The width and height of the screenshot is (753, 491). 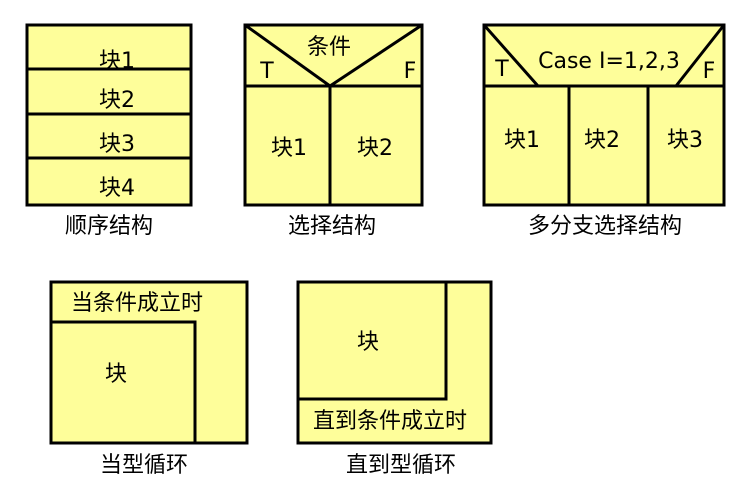 What do you see at coordinates (149, 379) in the screenshot?
I see `while-loop-structure: 当条件成立时 块 当型循环` at bounding box center [149, 379].